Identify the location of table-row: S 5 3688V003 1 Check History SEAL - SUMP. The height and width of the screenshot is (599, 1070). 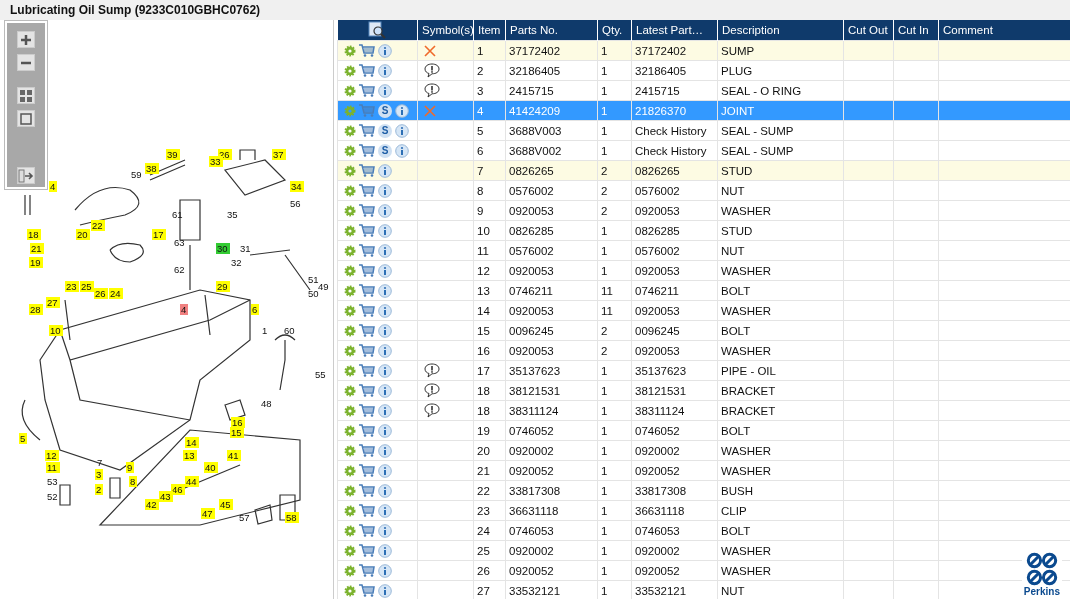
(703, 130).